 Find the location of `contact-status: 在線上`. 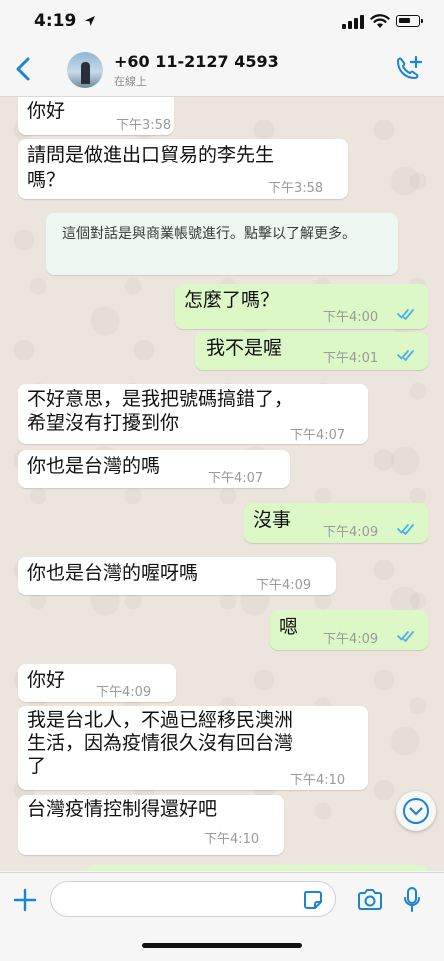

contact-status: 在線上 is located at coordinates (130, 81).